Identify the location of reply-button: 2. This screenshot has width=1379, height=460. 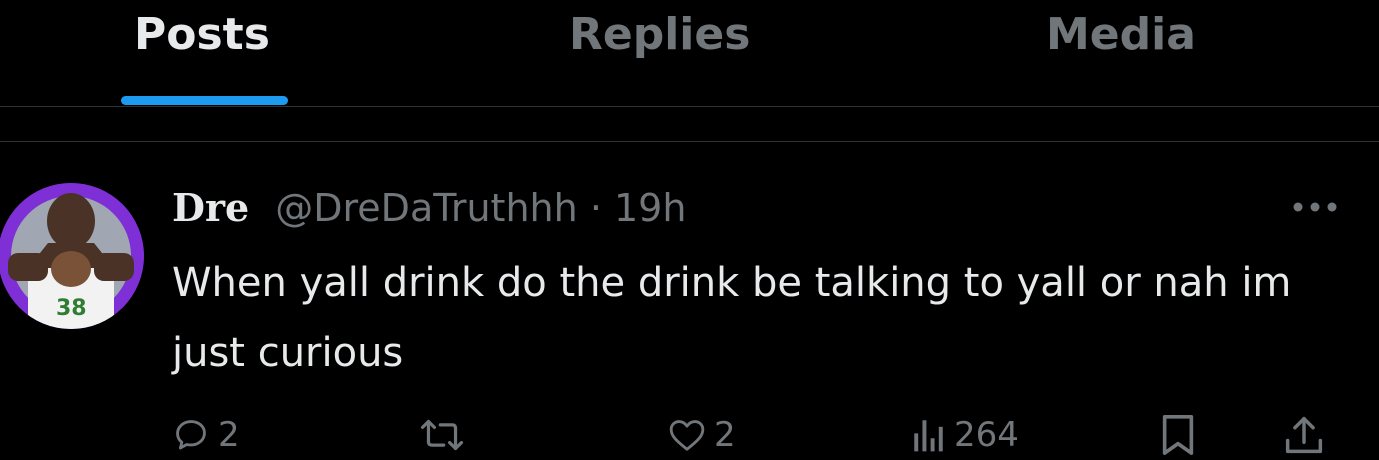
(206, 435).